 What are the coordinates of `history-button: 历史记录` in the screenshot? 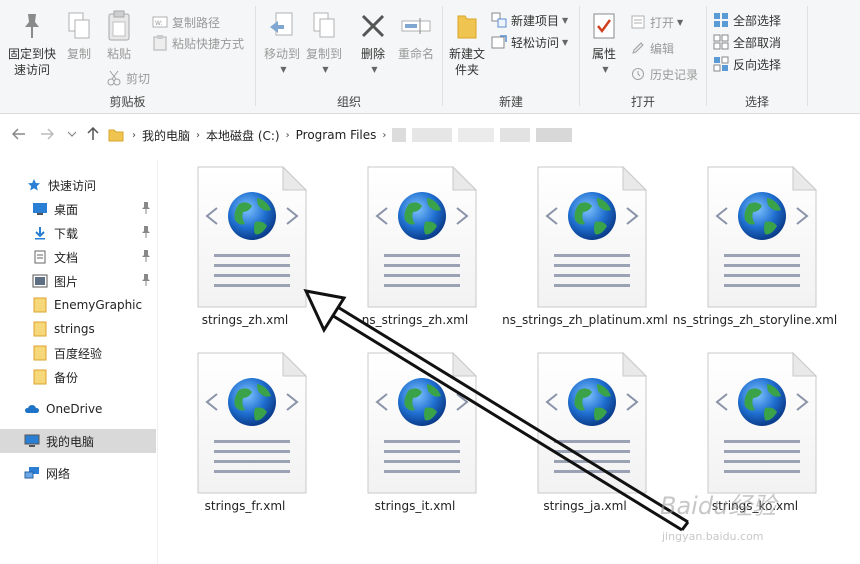 It's located at (664, 74).